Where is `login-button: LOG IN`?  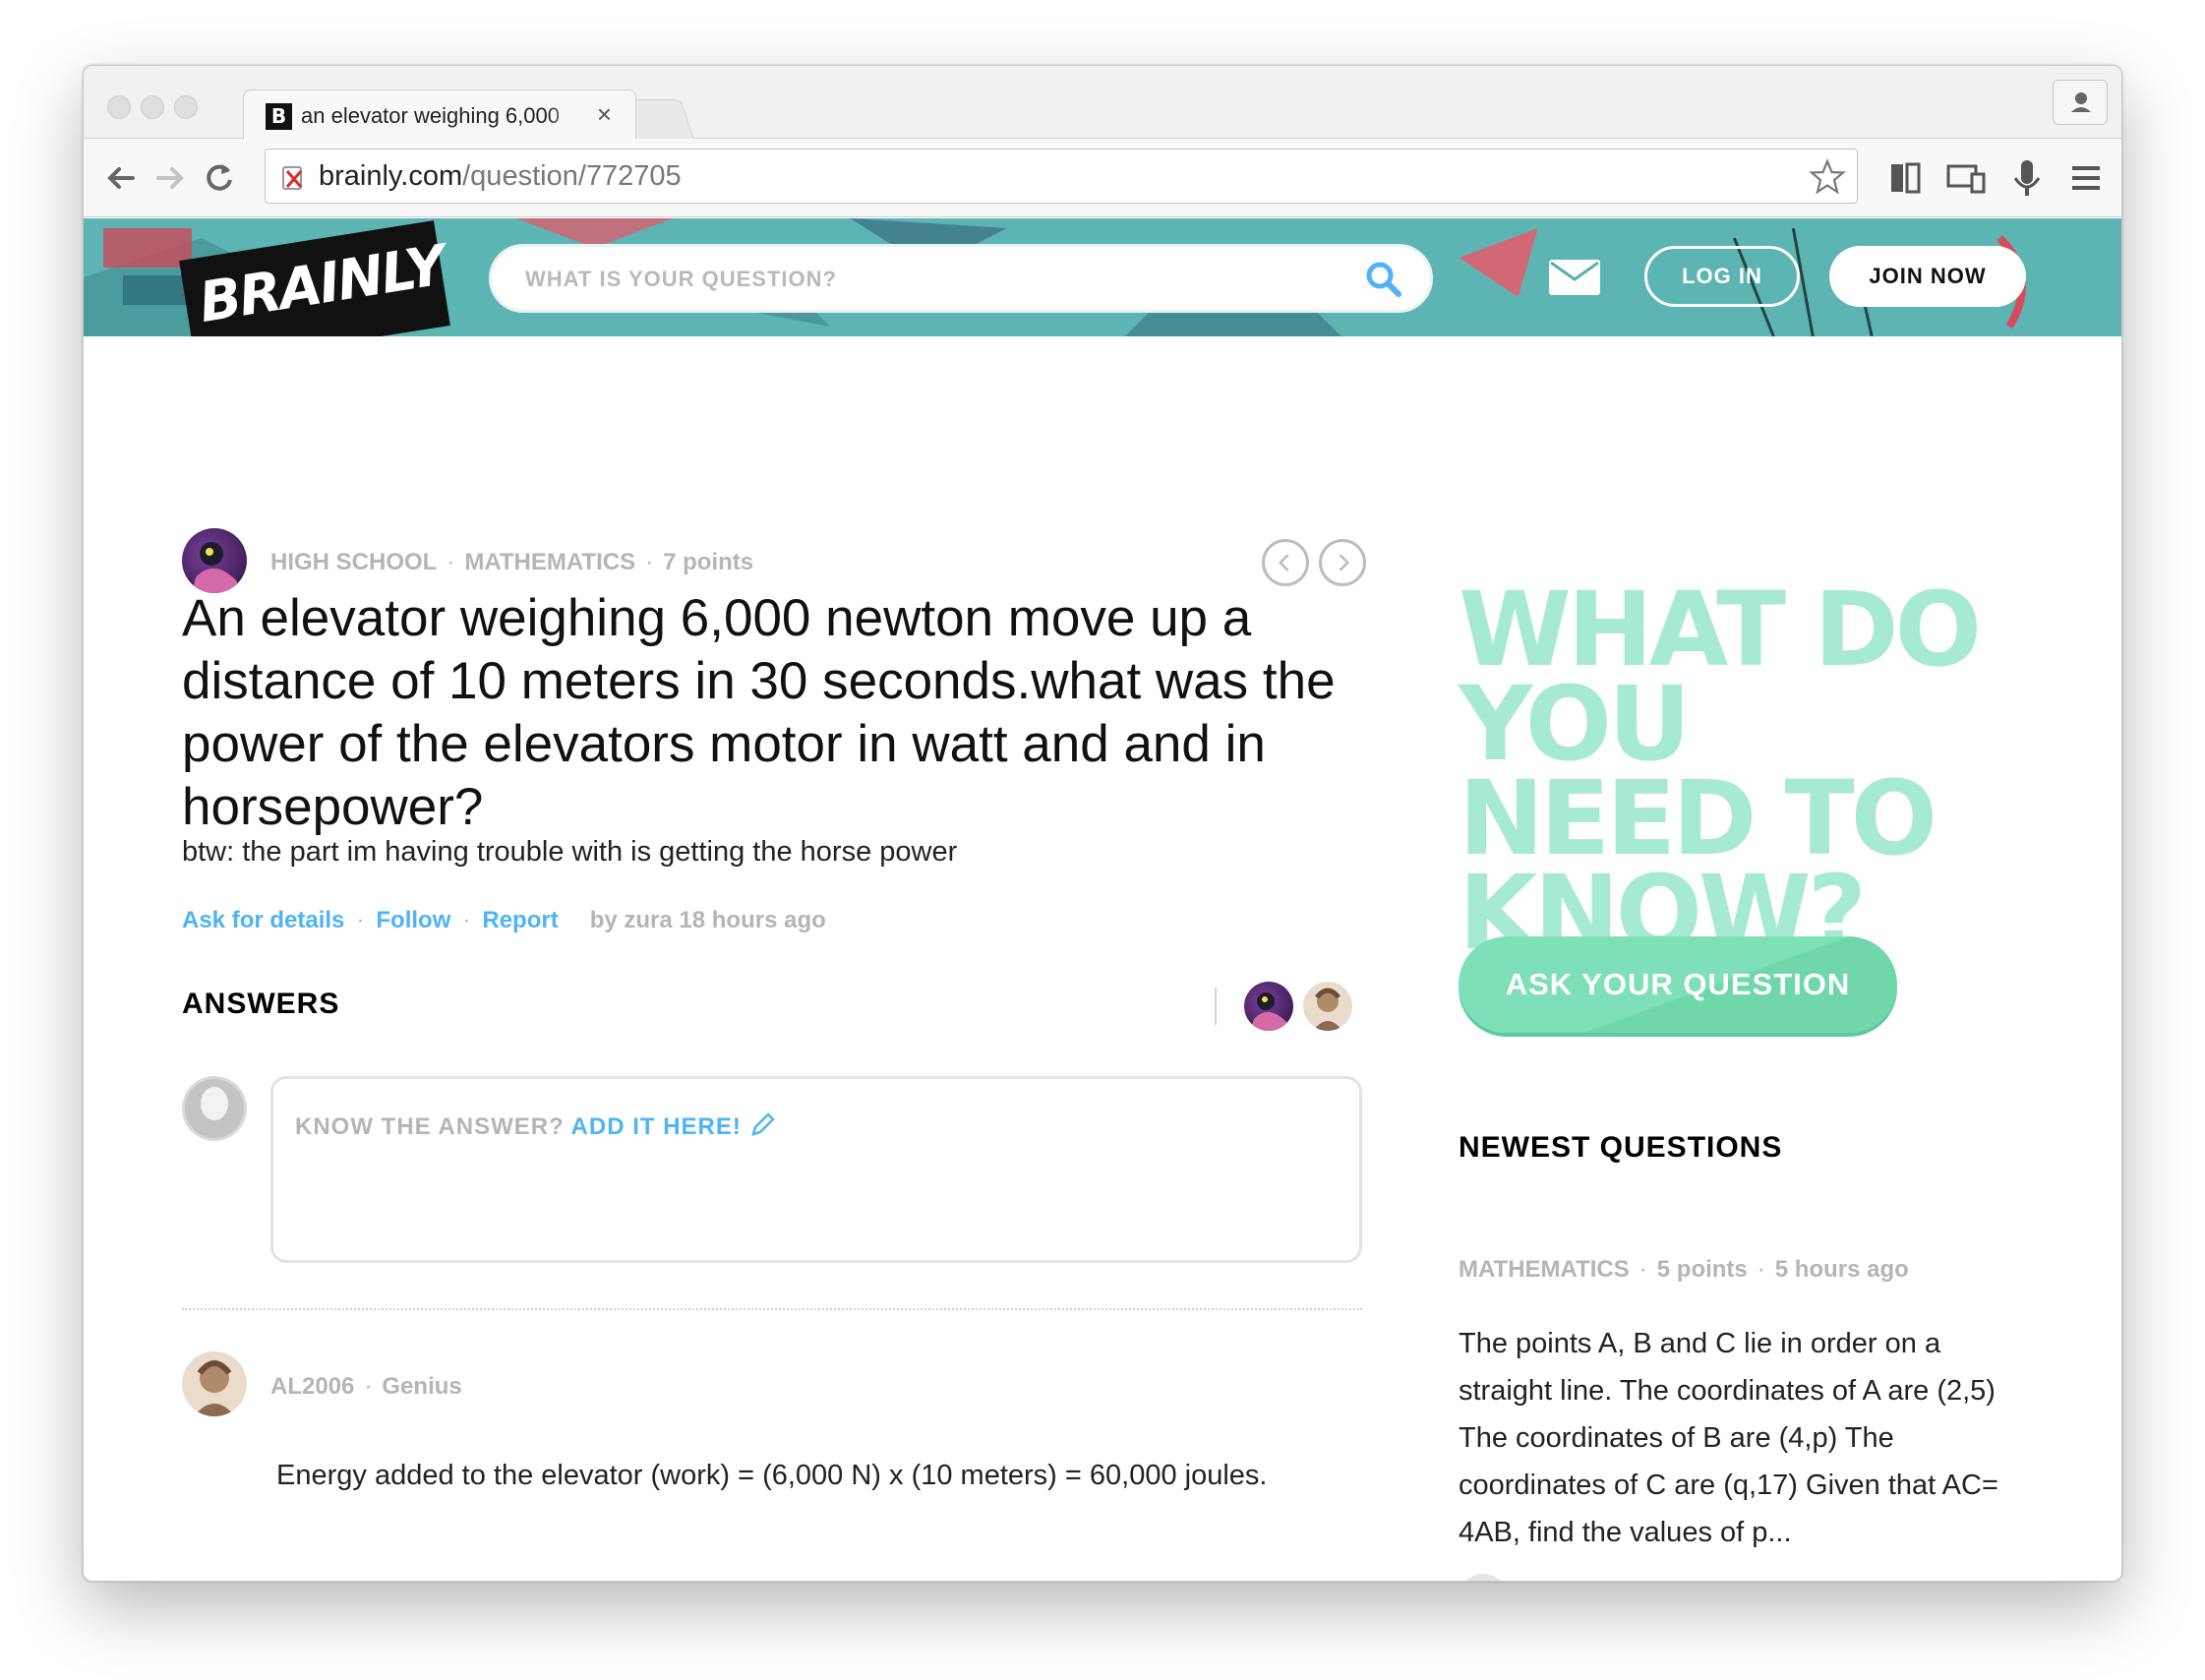
login-button: LOG IN is located at coordinates (1722, 276).